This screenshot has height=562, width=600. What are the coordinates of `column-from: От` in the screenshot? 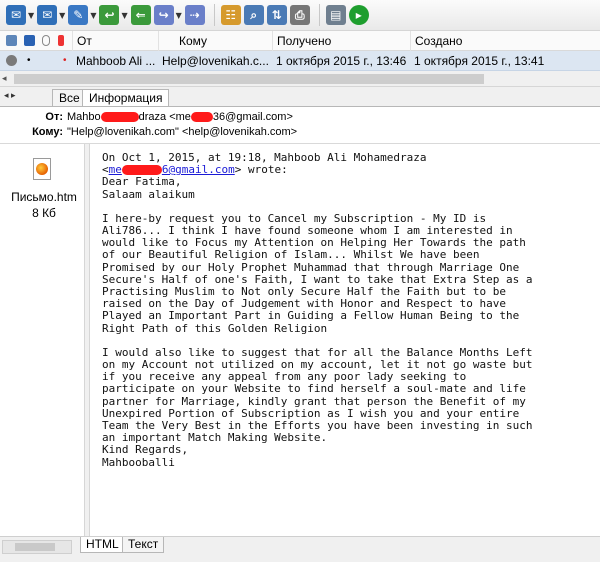 It's located at (115, 41).